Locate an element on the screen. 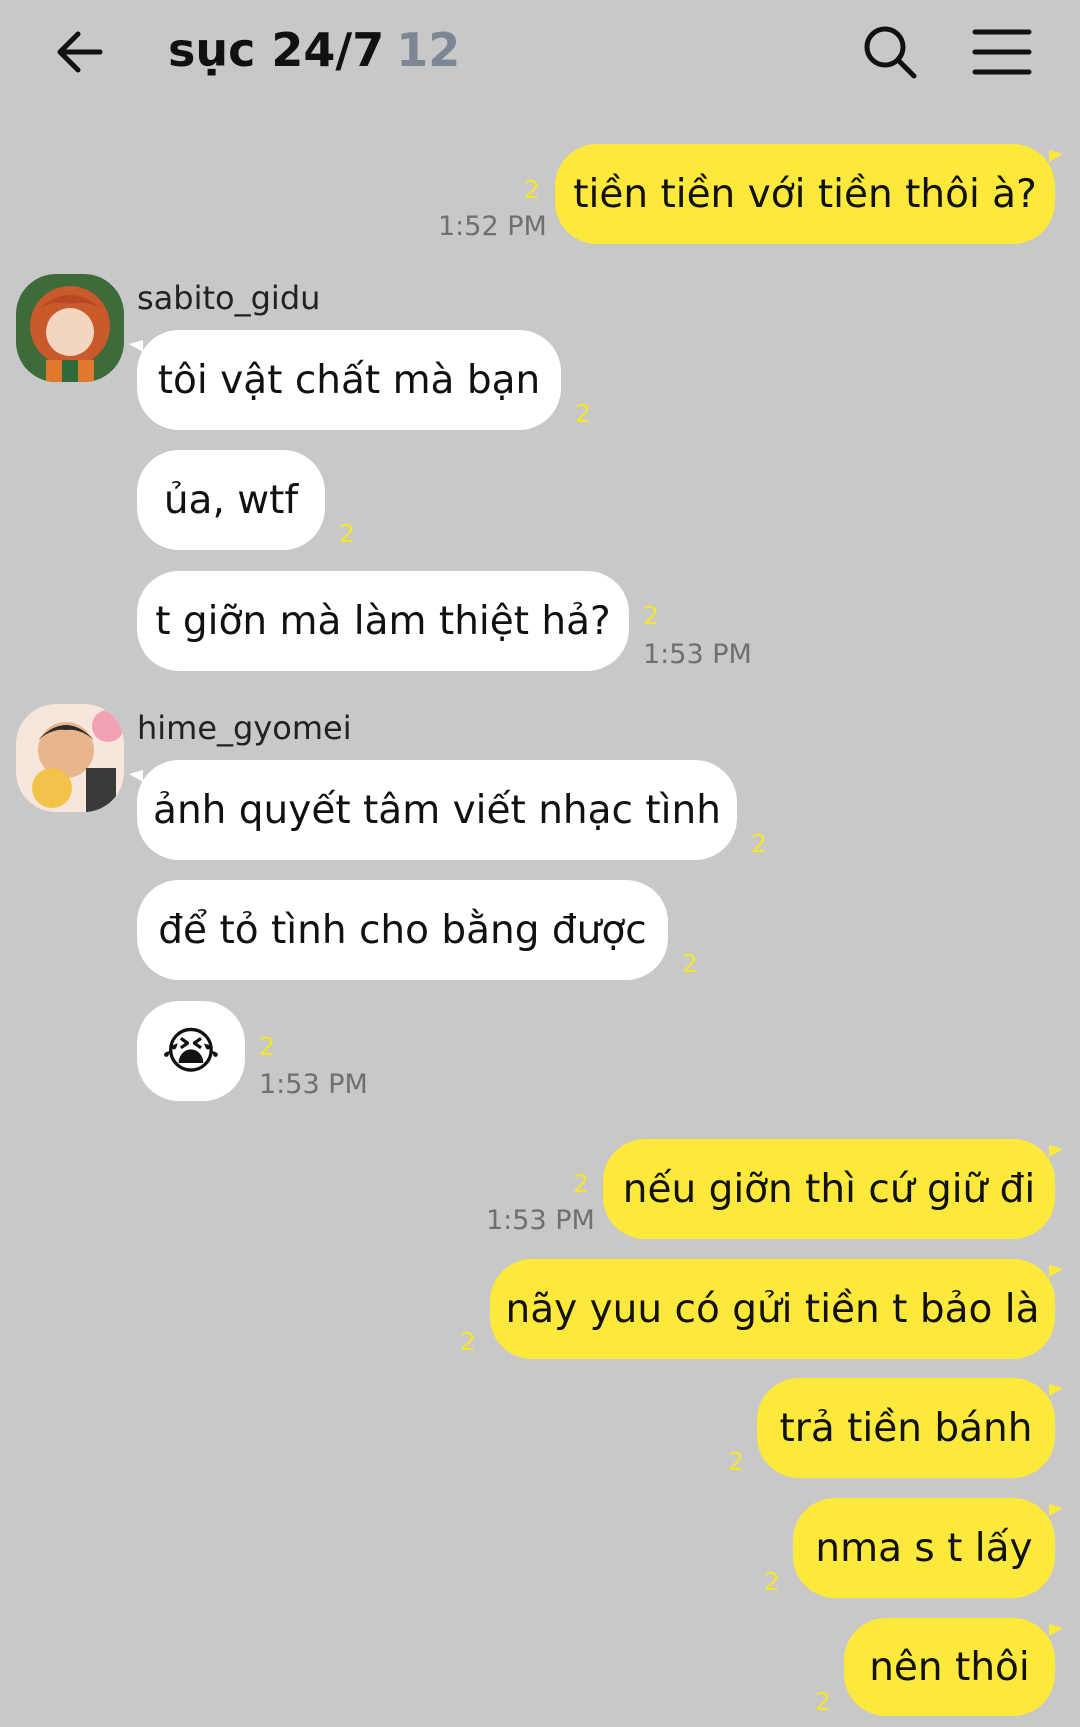  menu-button is located at coordinates (1002, 52).